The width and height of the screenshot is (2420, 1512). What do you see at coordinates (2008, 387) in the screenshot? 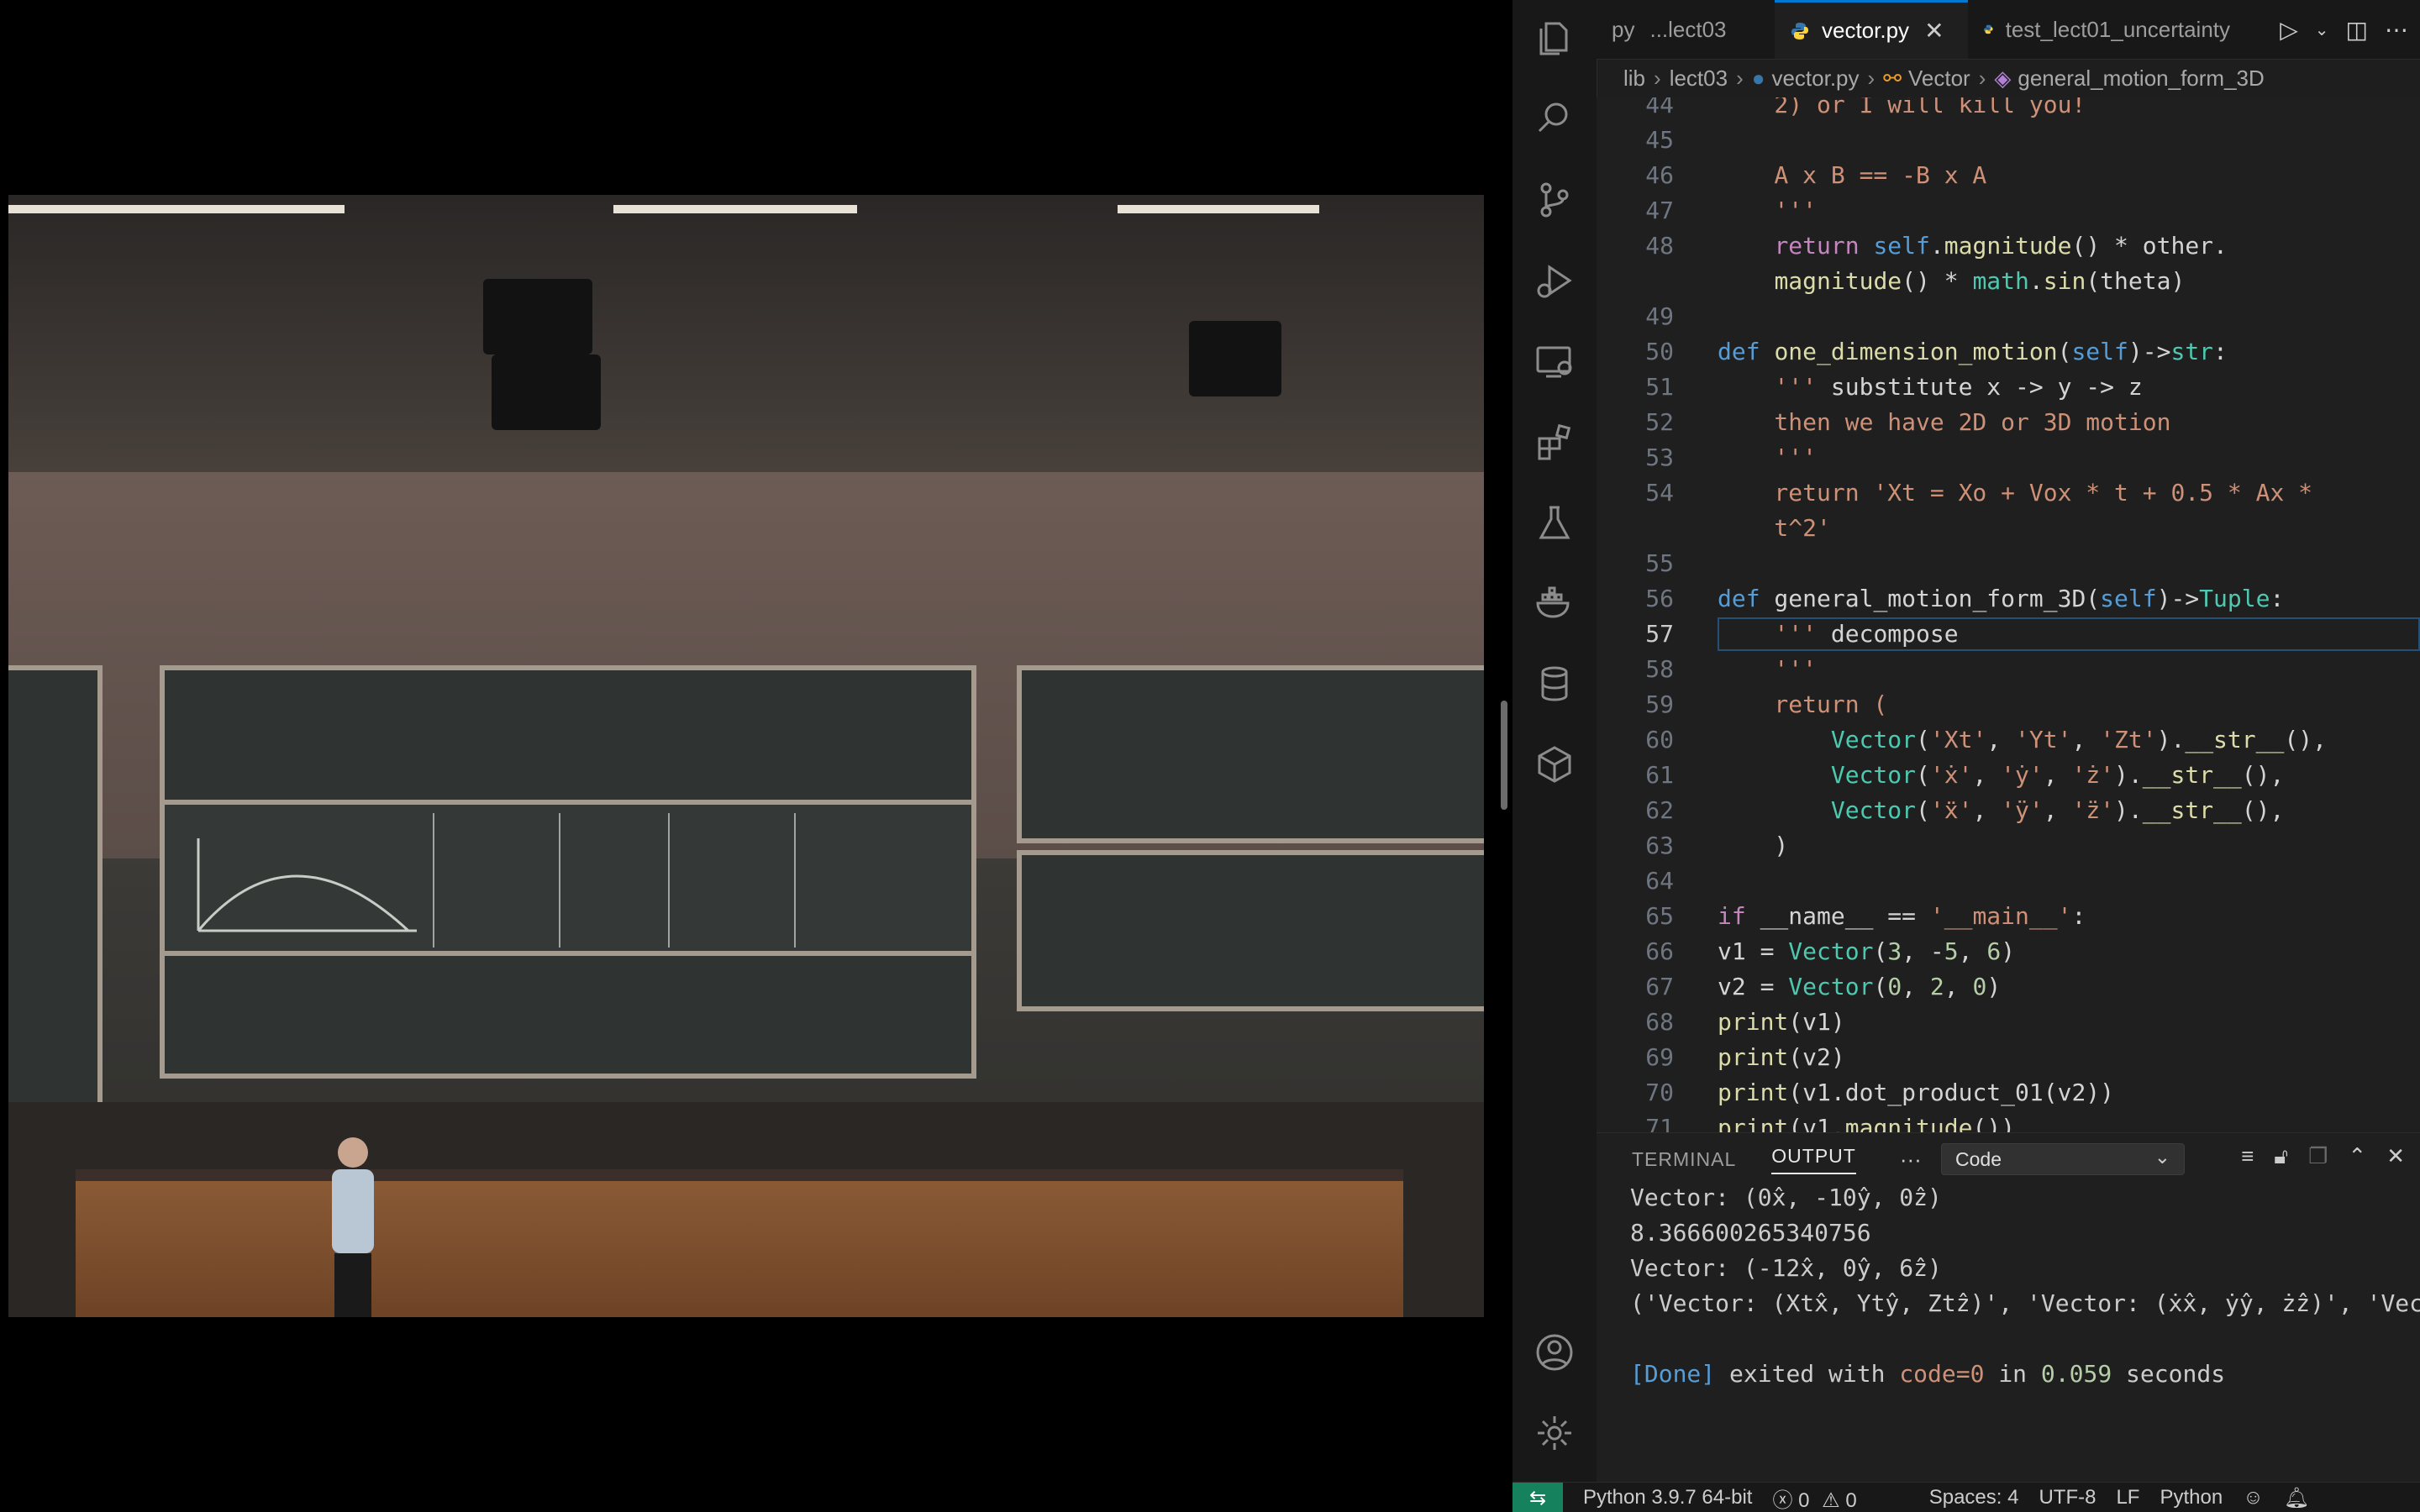
I see `code-line: 51 ''' substitute x -> y -> z` at bounding box center [2008, 387].